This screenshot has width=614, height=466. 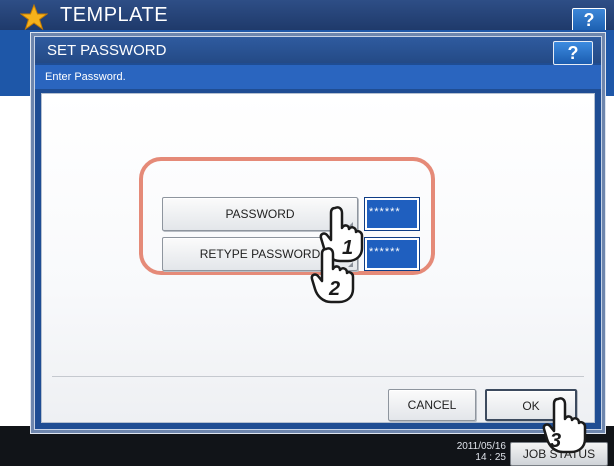 What do you see at coordinates (392, 214) in the screenshot?
I see `password-field: ******` at bounding box center [392, 214].